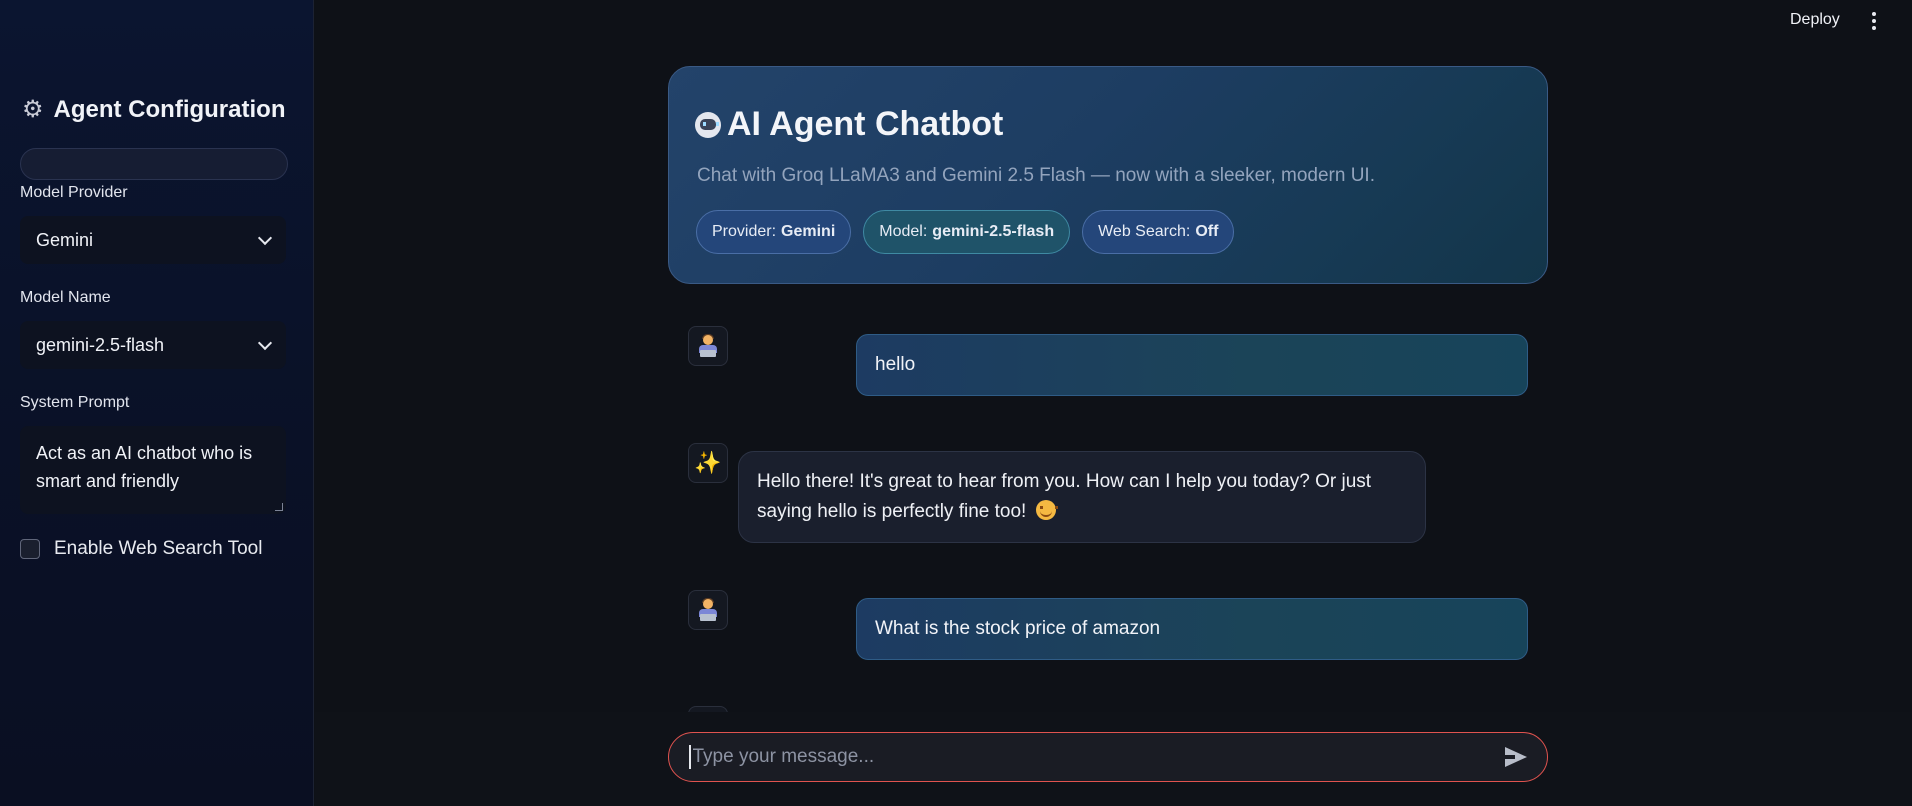 This screenshot has height=806, width=1912. What do you see at coordinates (1207, 231) in the screenshot?
I see `web-search-badge-value: Off` at bounding box center [1207, 231].